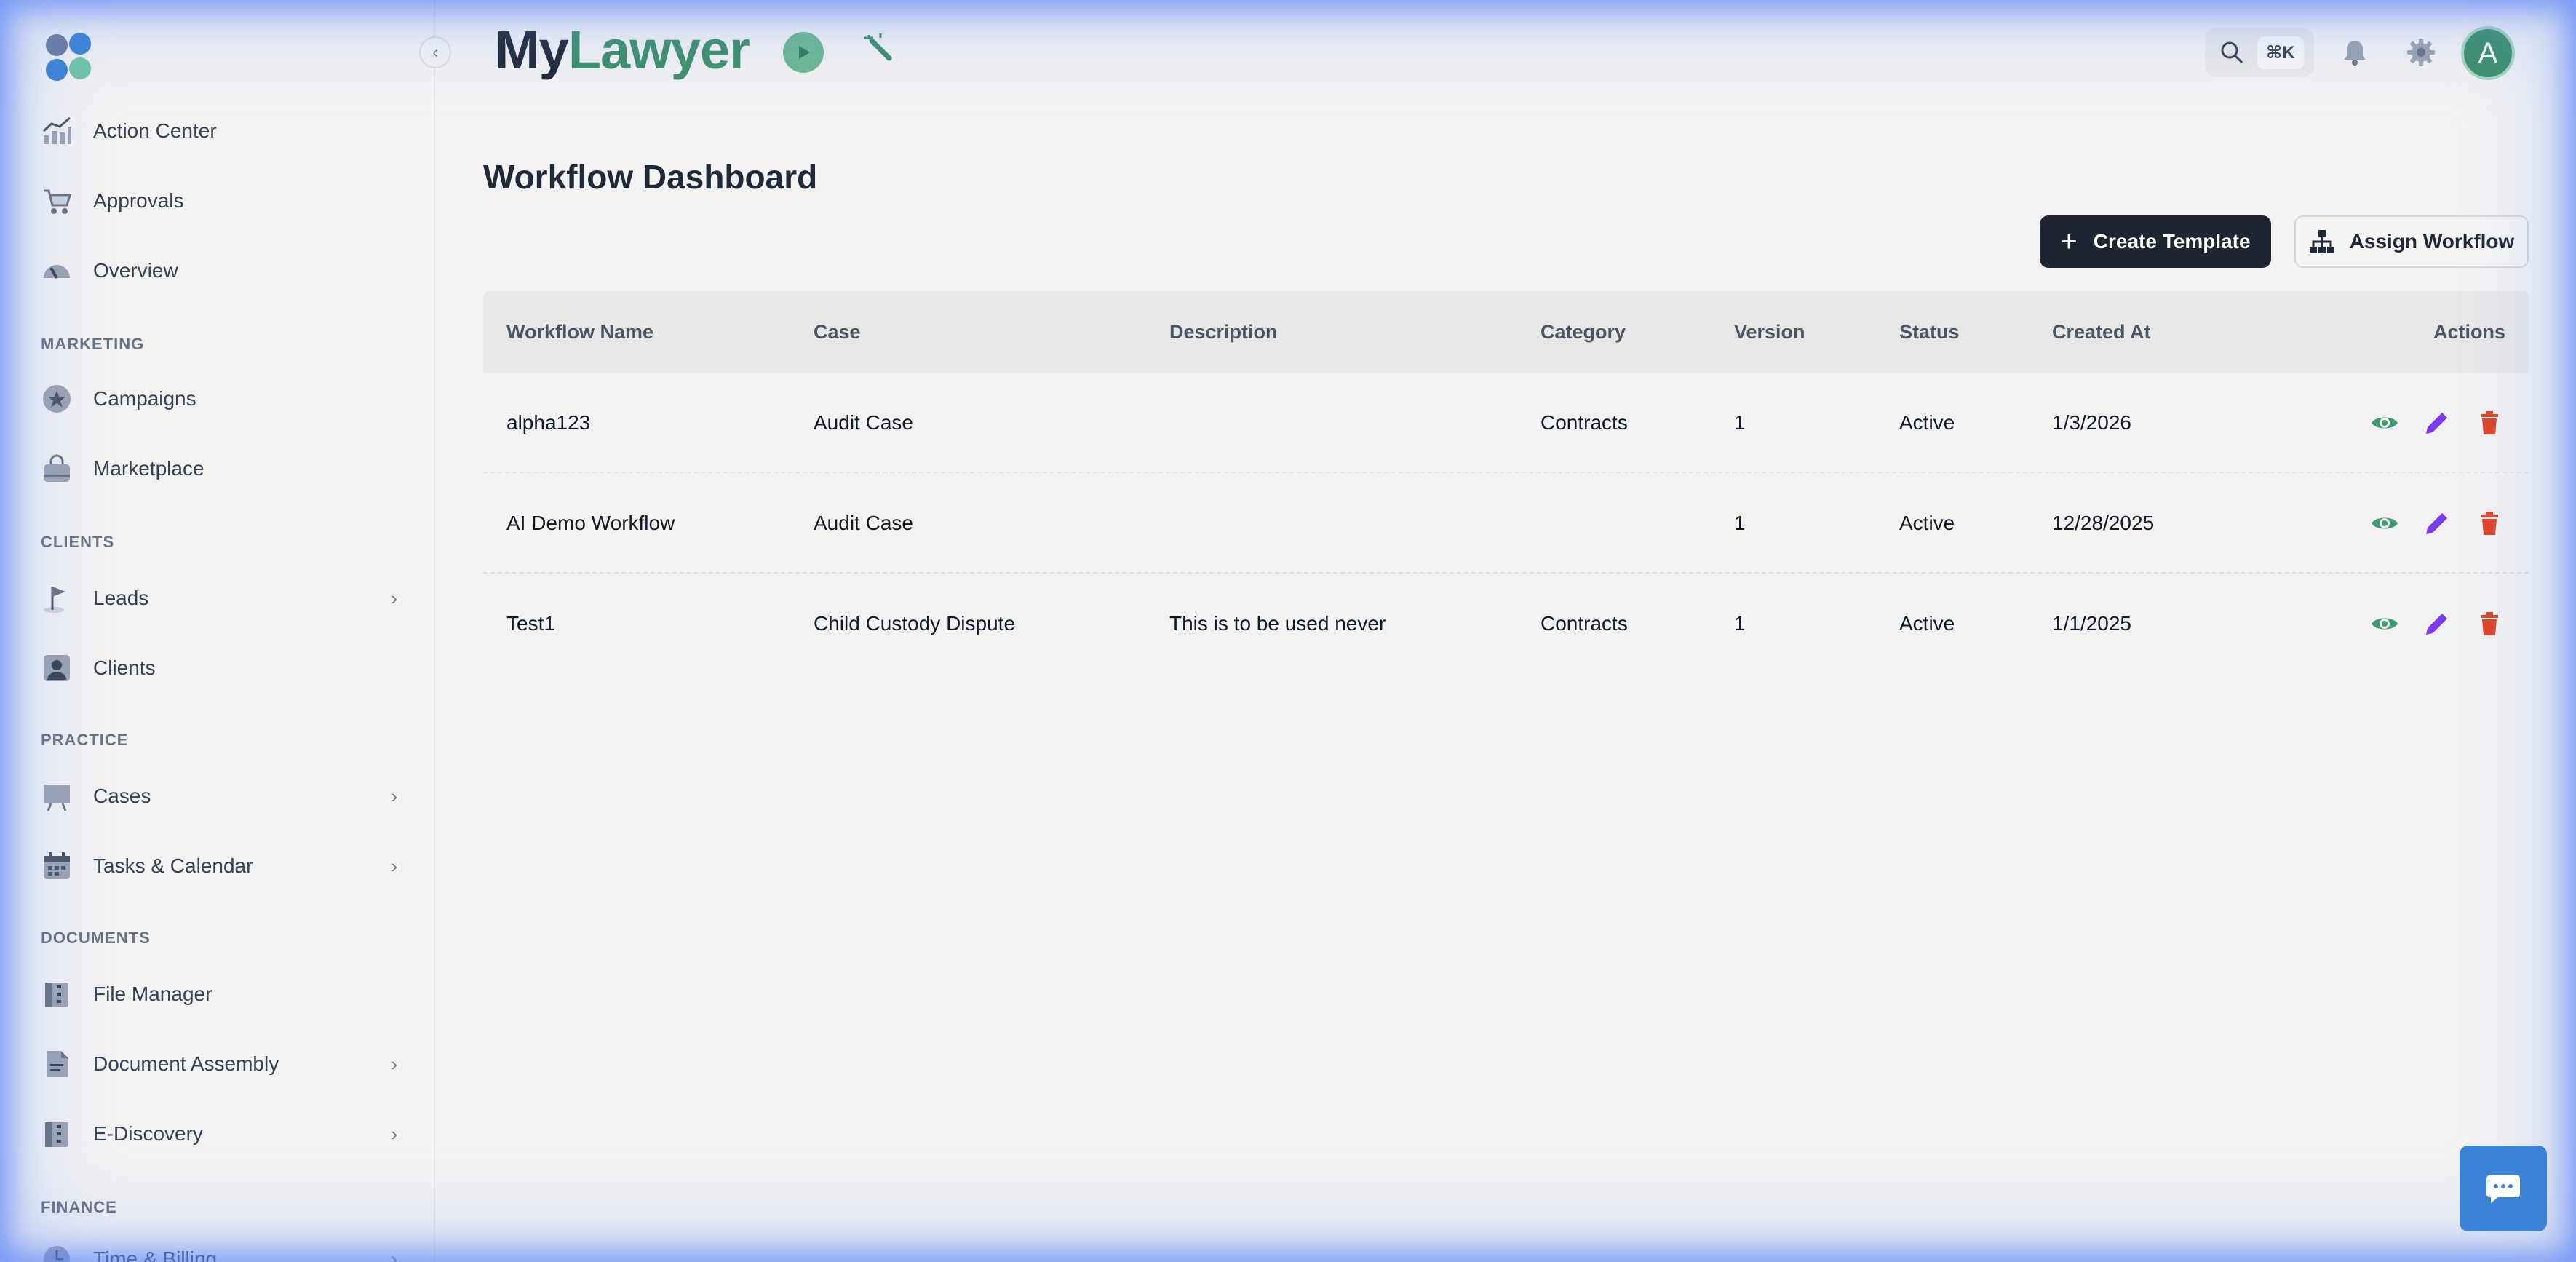  What do you see at coordinates (1277, 623) in the screenshot?
I see `cell-description: This is to be used never` at bounding box center [1277, 623].